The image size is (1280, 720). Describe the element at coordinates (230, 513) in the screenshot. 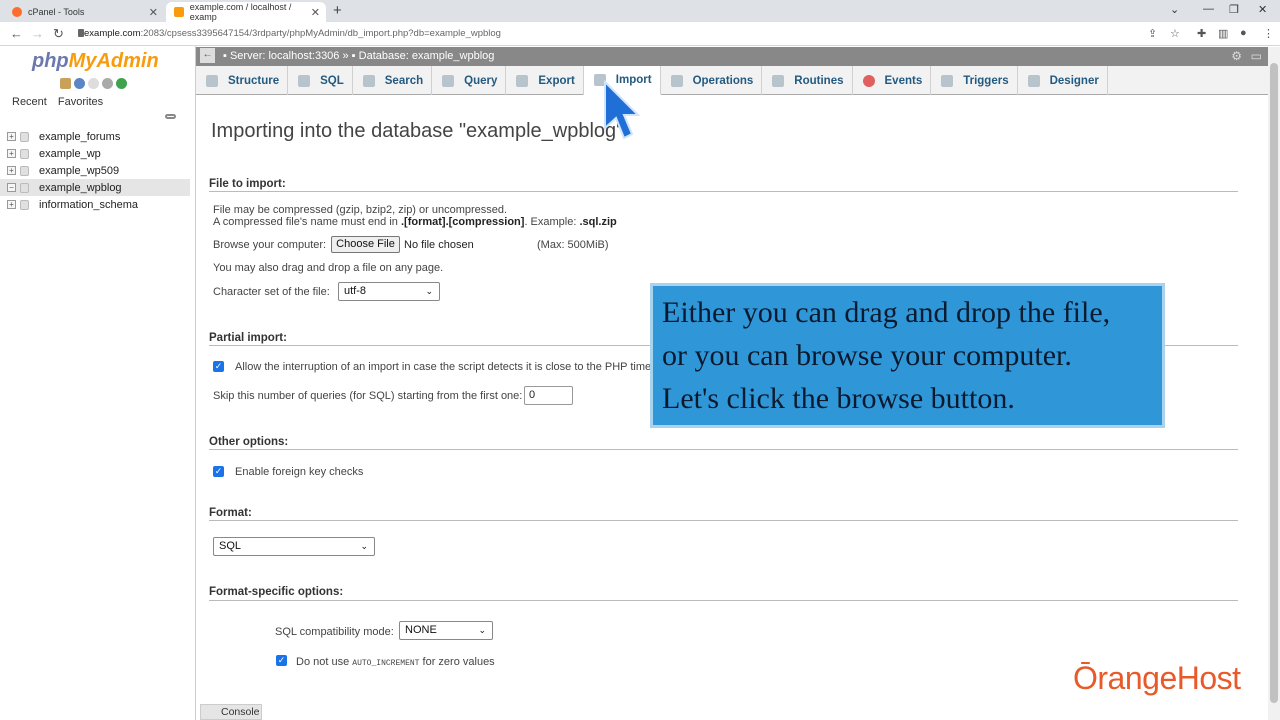

I see `format-heading: Format:` at that location.